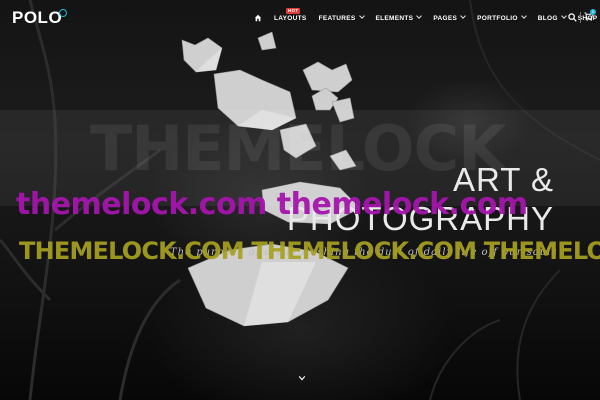  I want to click on hot-badge: HOT, so click(293, 10).